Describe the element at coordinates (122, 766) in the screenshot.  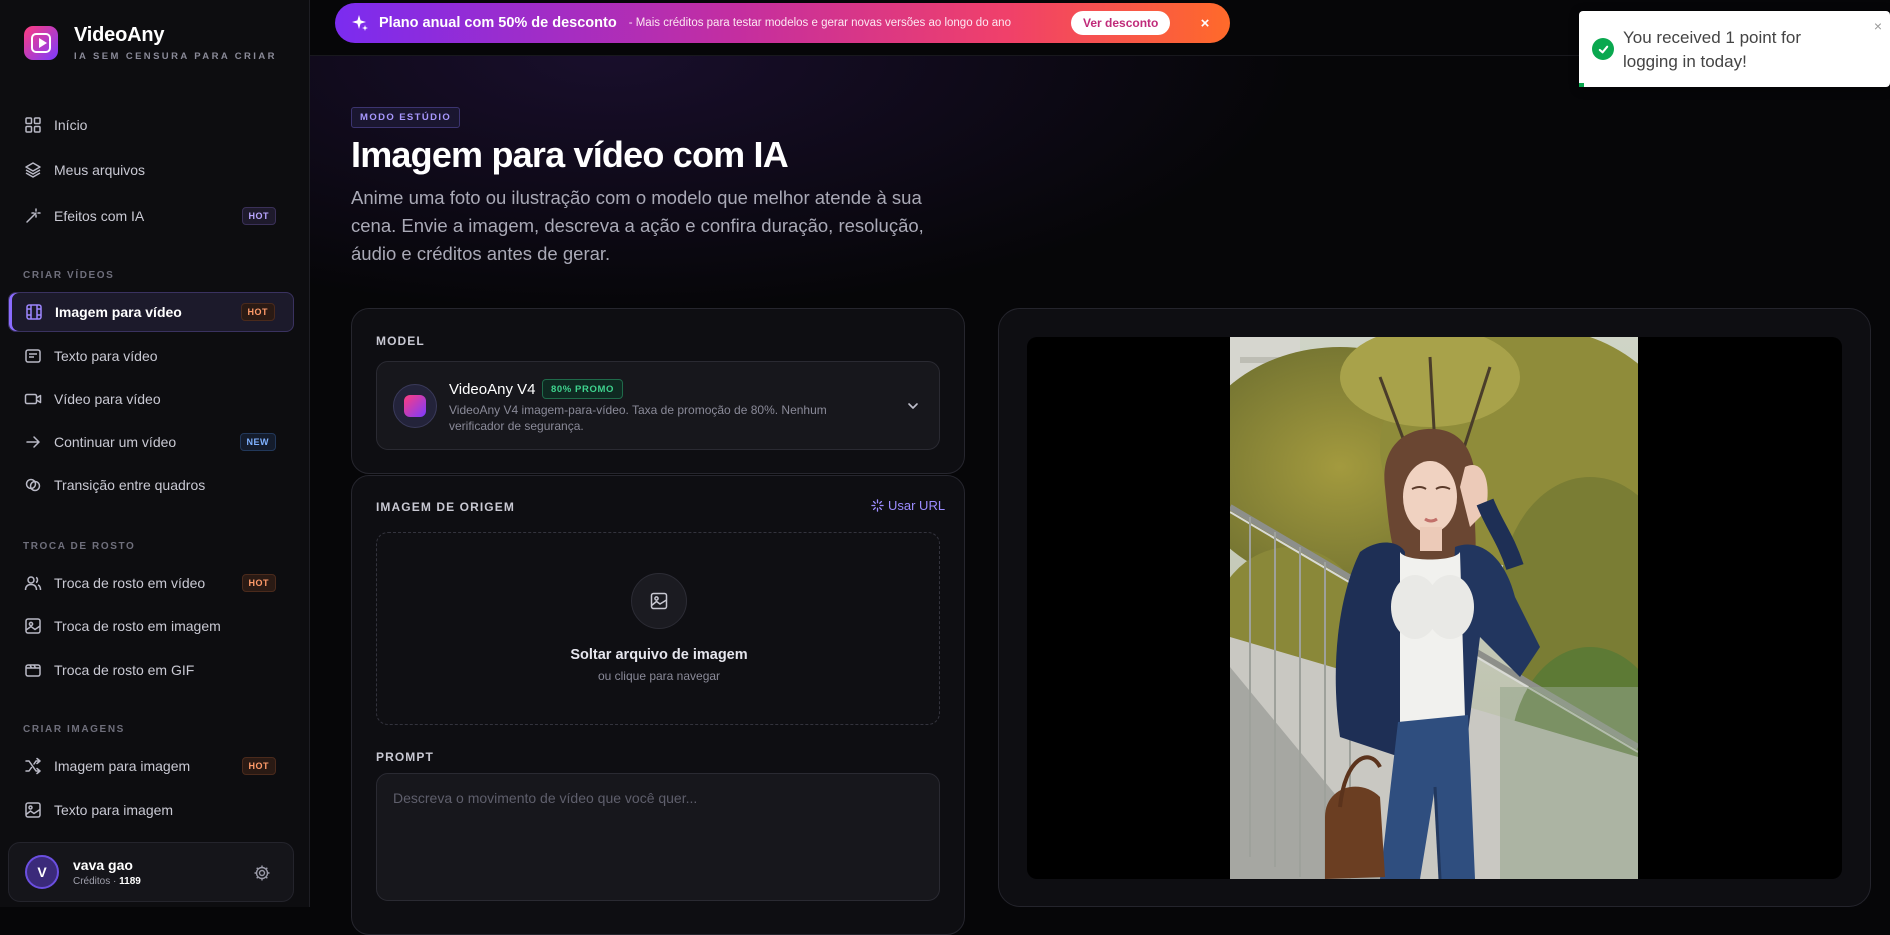
I see `sidebar-item-label: Imagem para imagem` at that location.